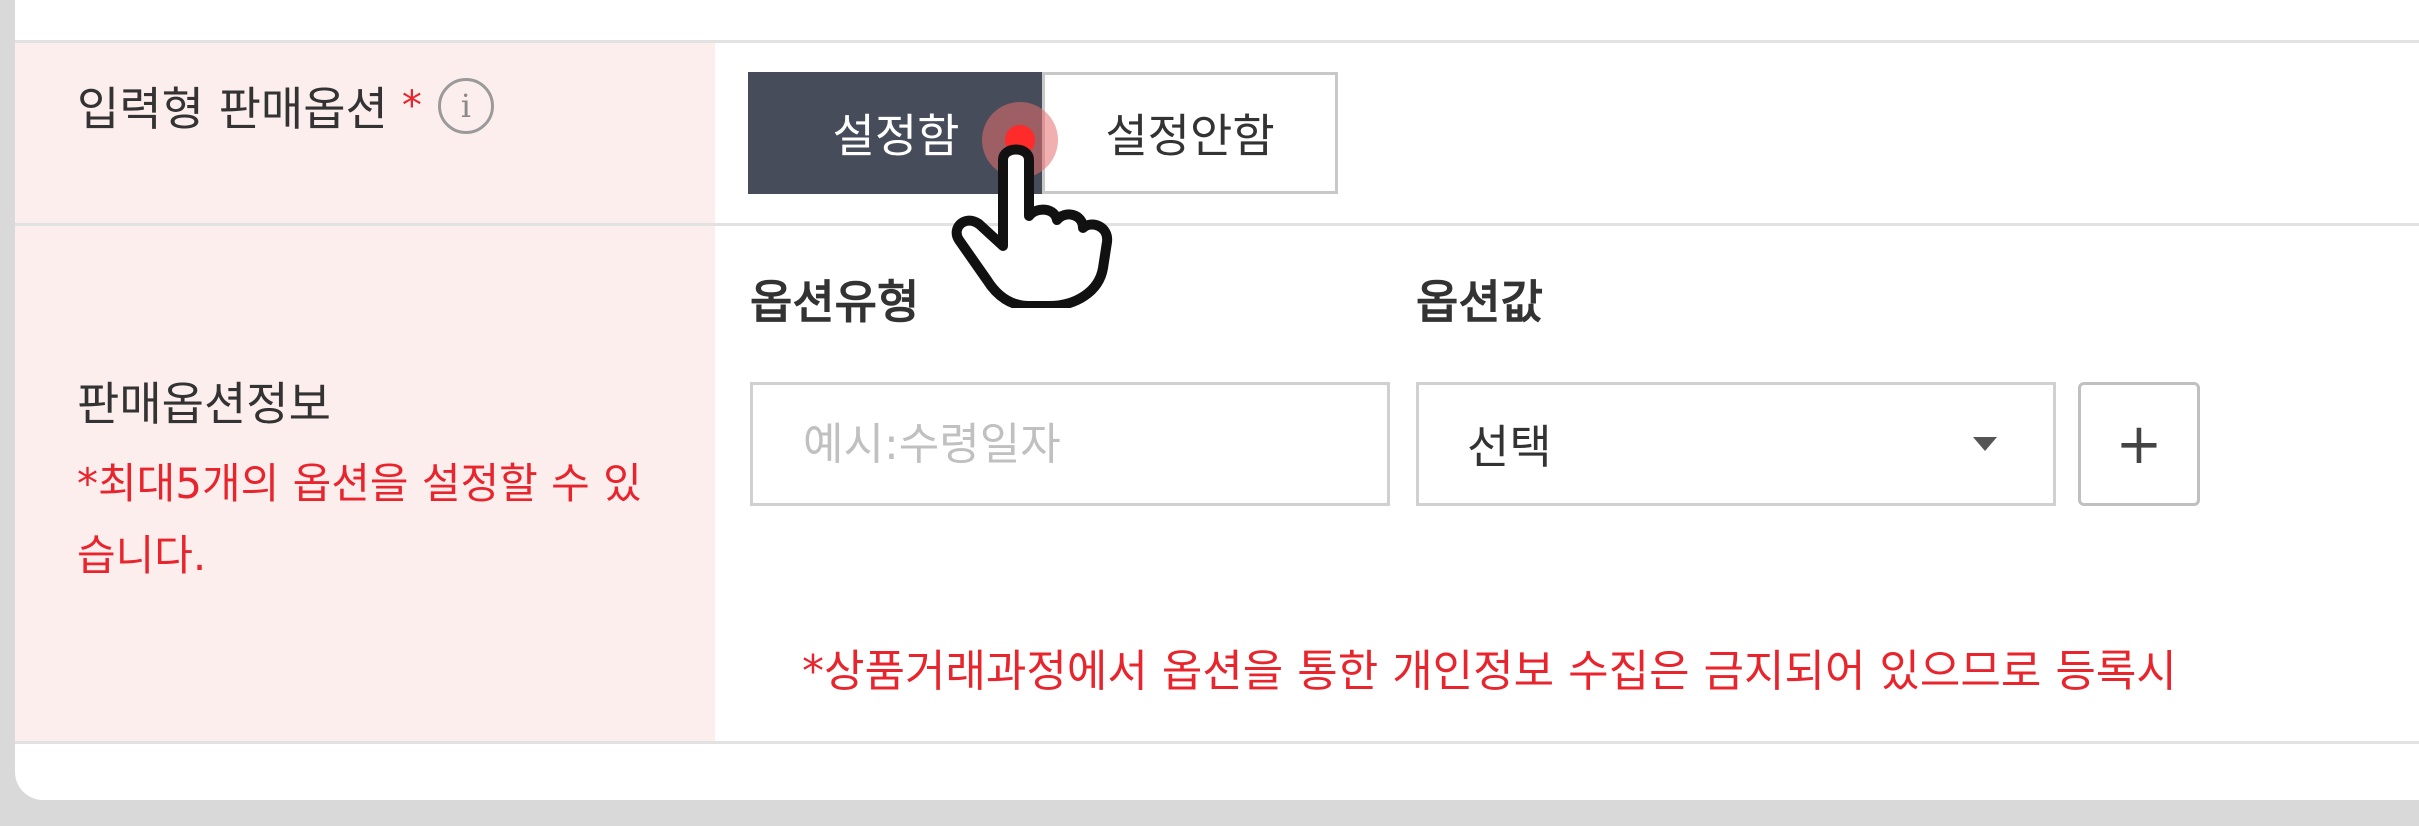  I want to click on required-mark: *, so click(411, 106).